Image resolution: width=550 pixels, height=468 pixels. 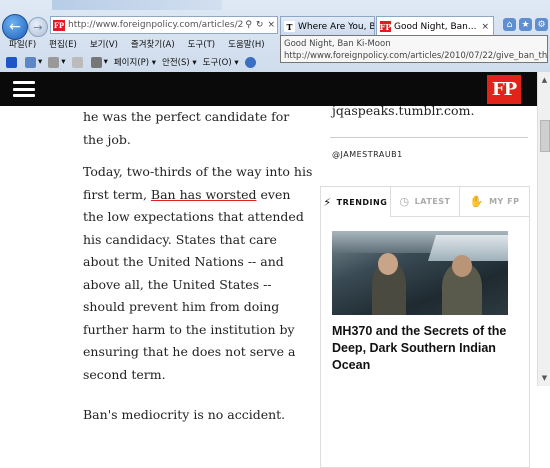 What do you see at coordinates (509, 24) in the screenshot?
I see `home-icon: ⌂` at bounding box center [509, 24].